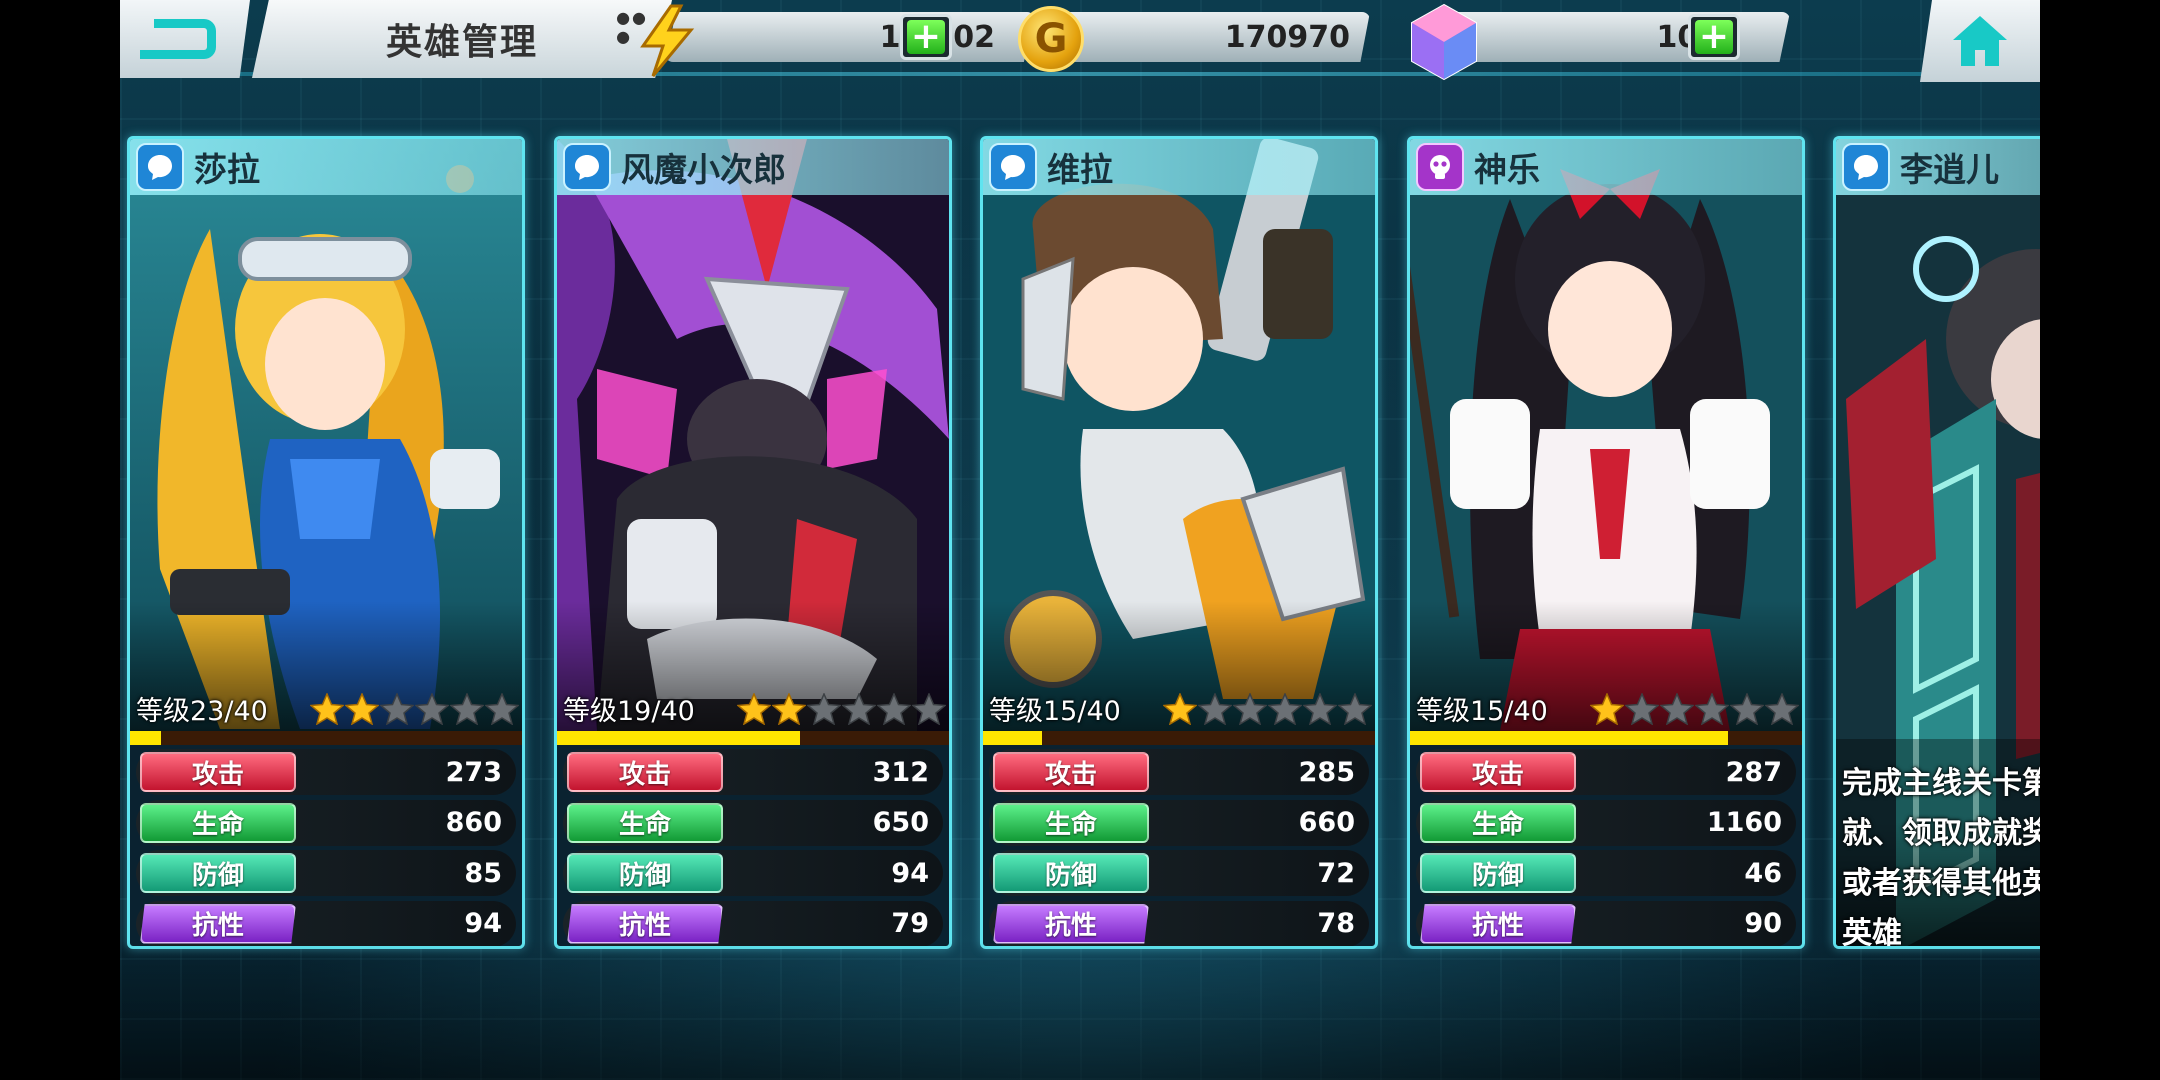 Image resolution: width=2160 pixels, height=1080 pixels. I want to click on stat-value: 273, so click(473, 772).